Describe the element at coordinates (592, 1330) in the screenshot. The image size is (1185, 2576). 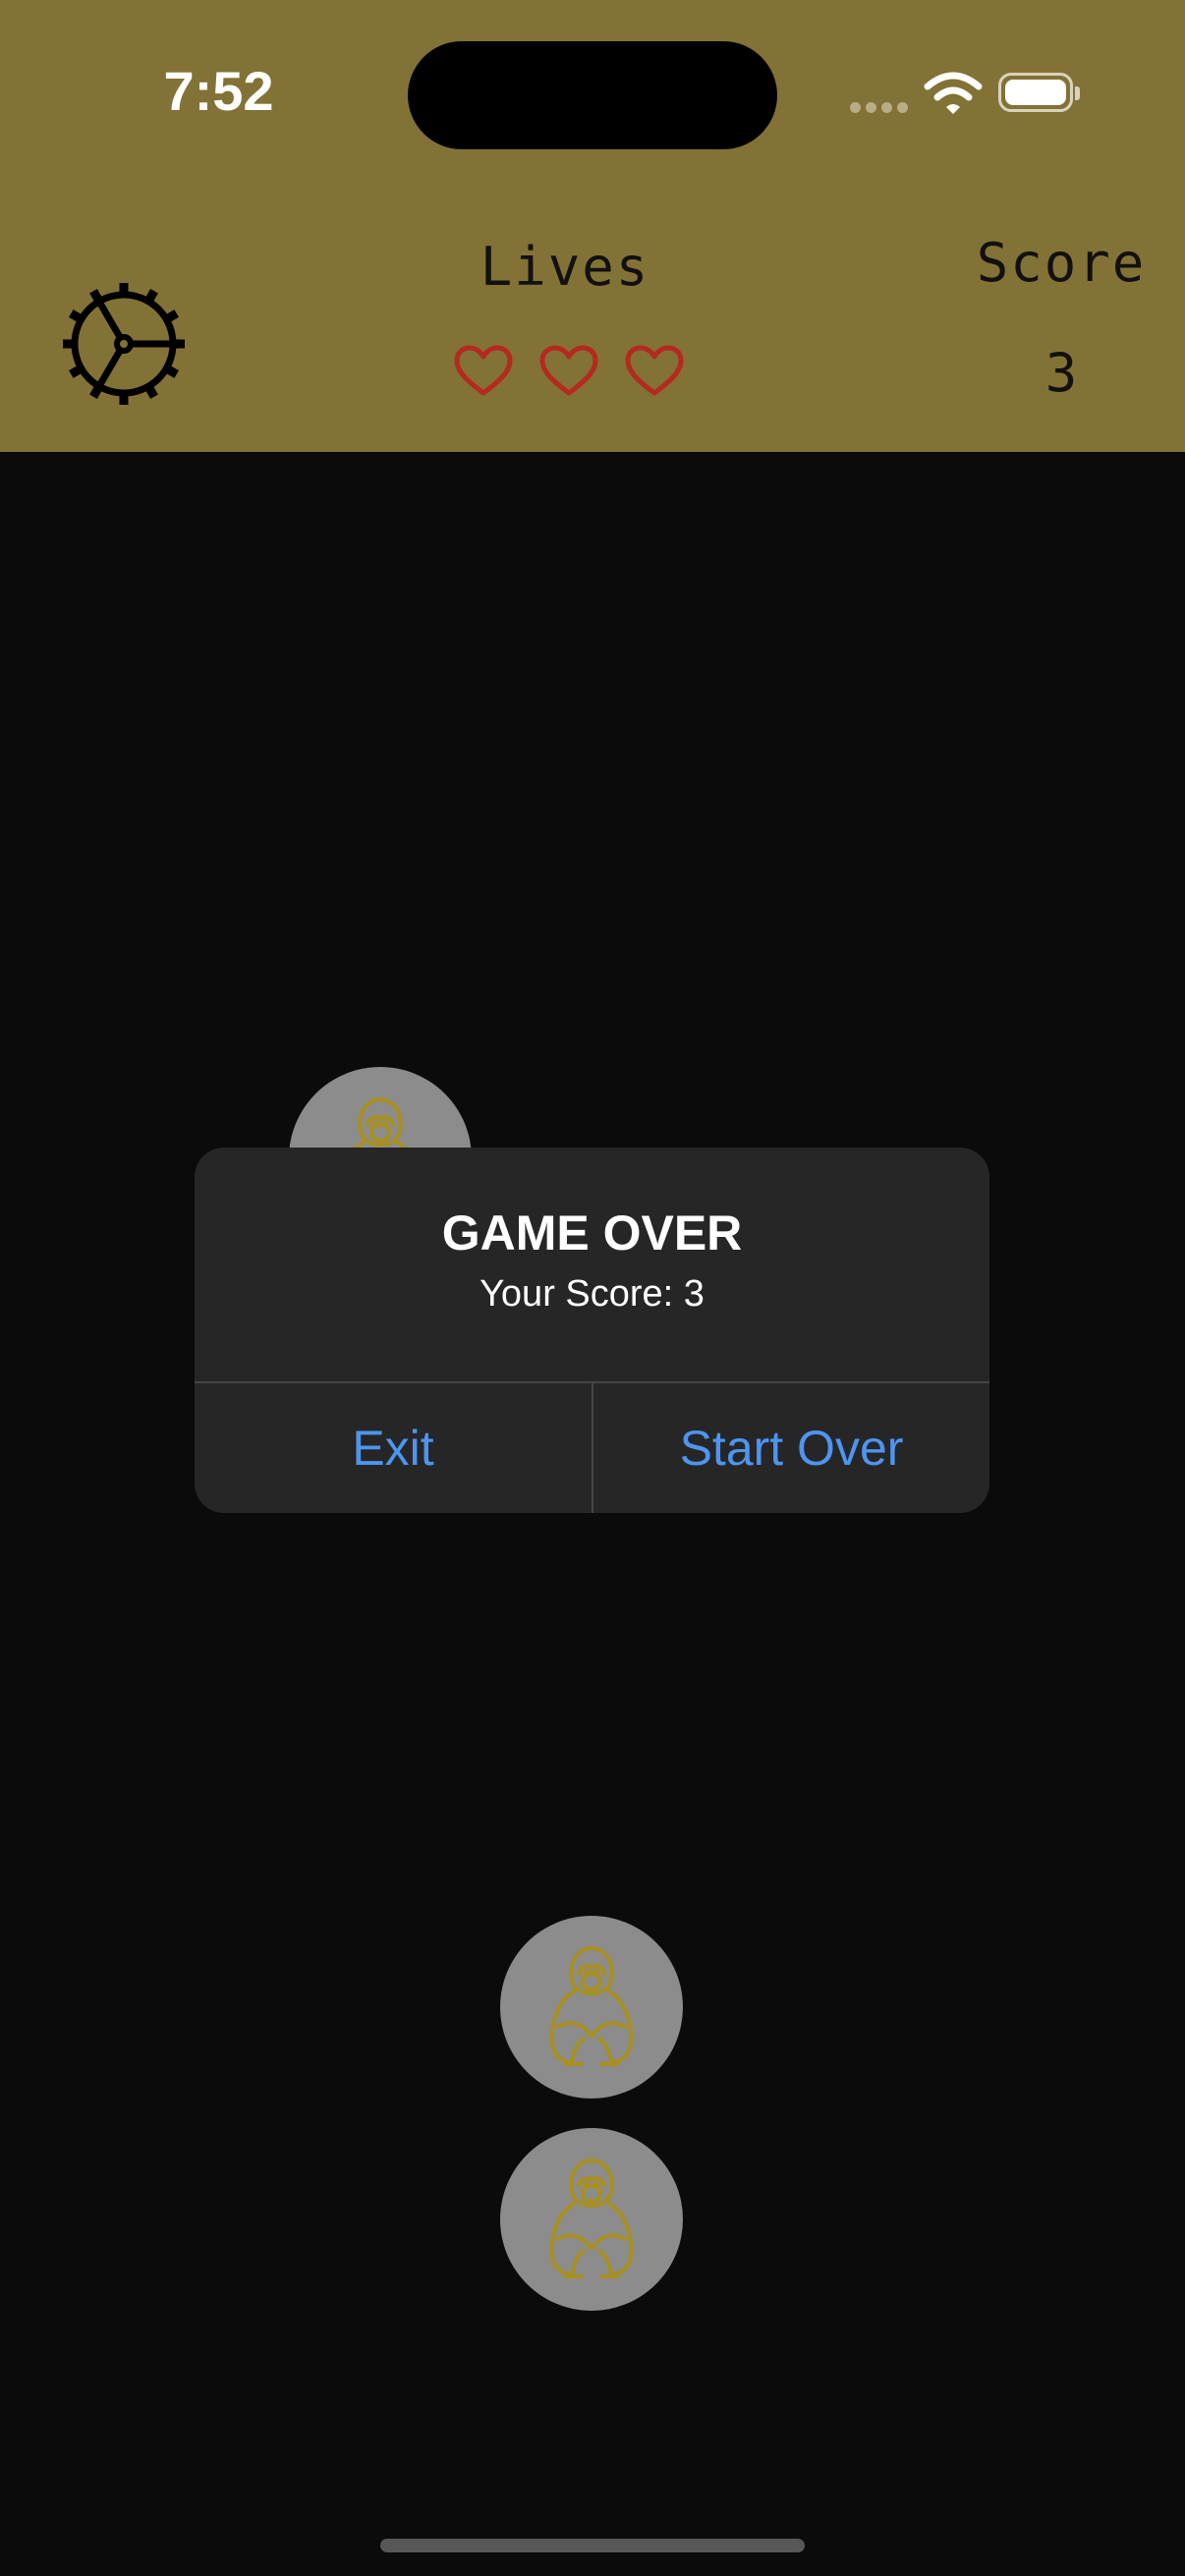
I see `game-over-alert: GAME OVER Your Score: 3 Exit Start Over` at that location.